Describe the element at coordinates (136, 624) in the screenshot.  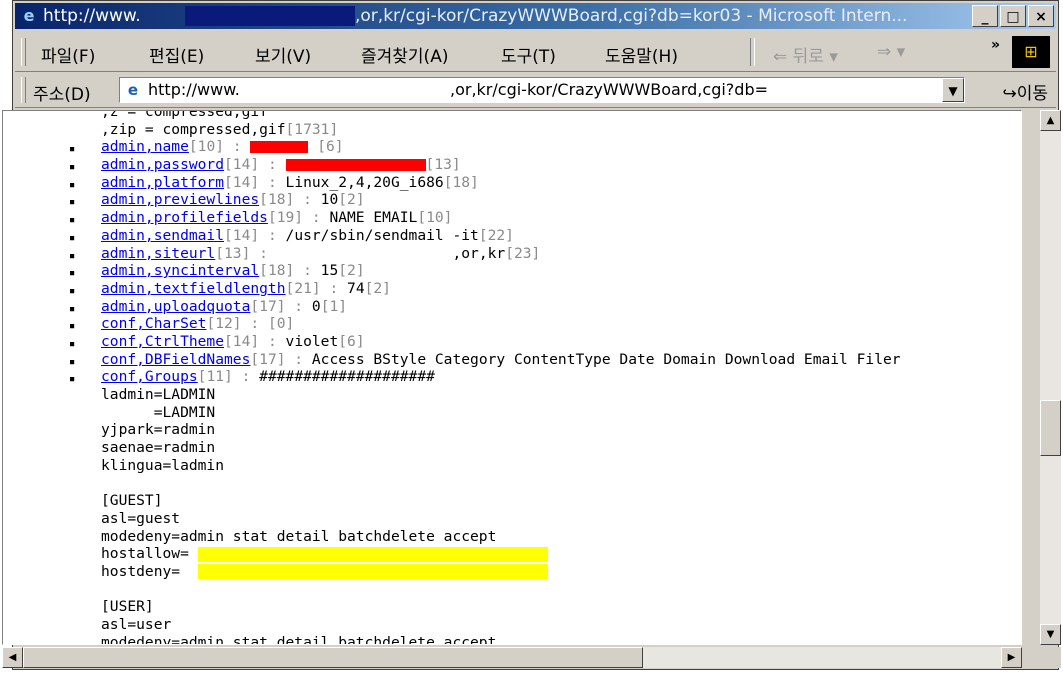
I see `text-line: asl=user` at that location.